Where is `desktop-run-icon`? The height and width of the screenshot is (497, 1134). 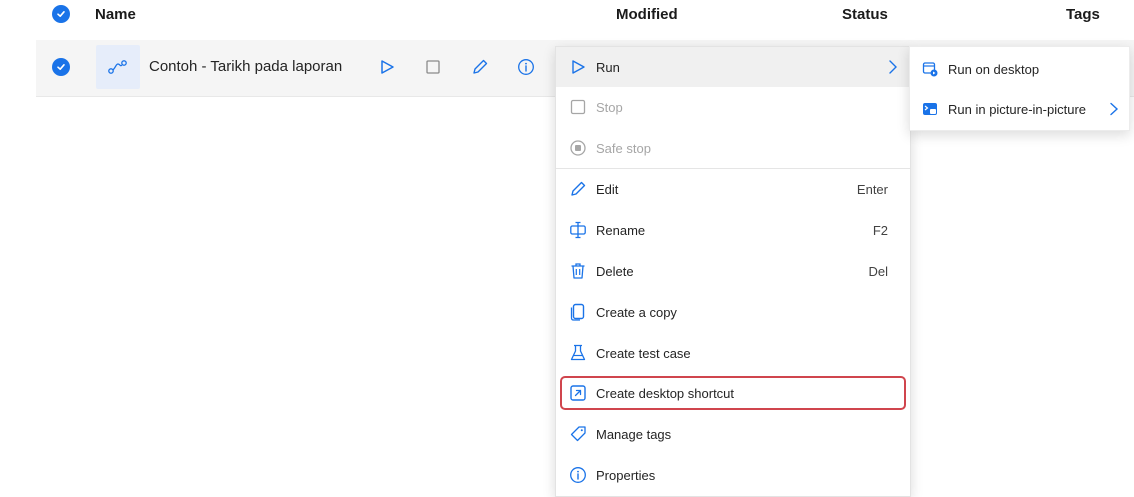
desktop-run-icon is located at coordinates (930, 69).